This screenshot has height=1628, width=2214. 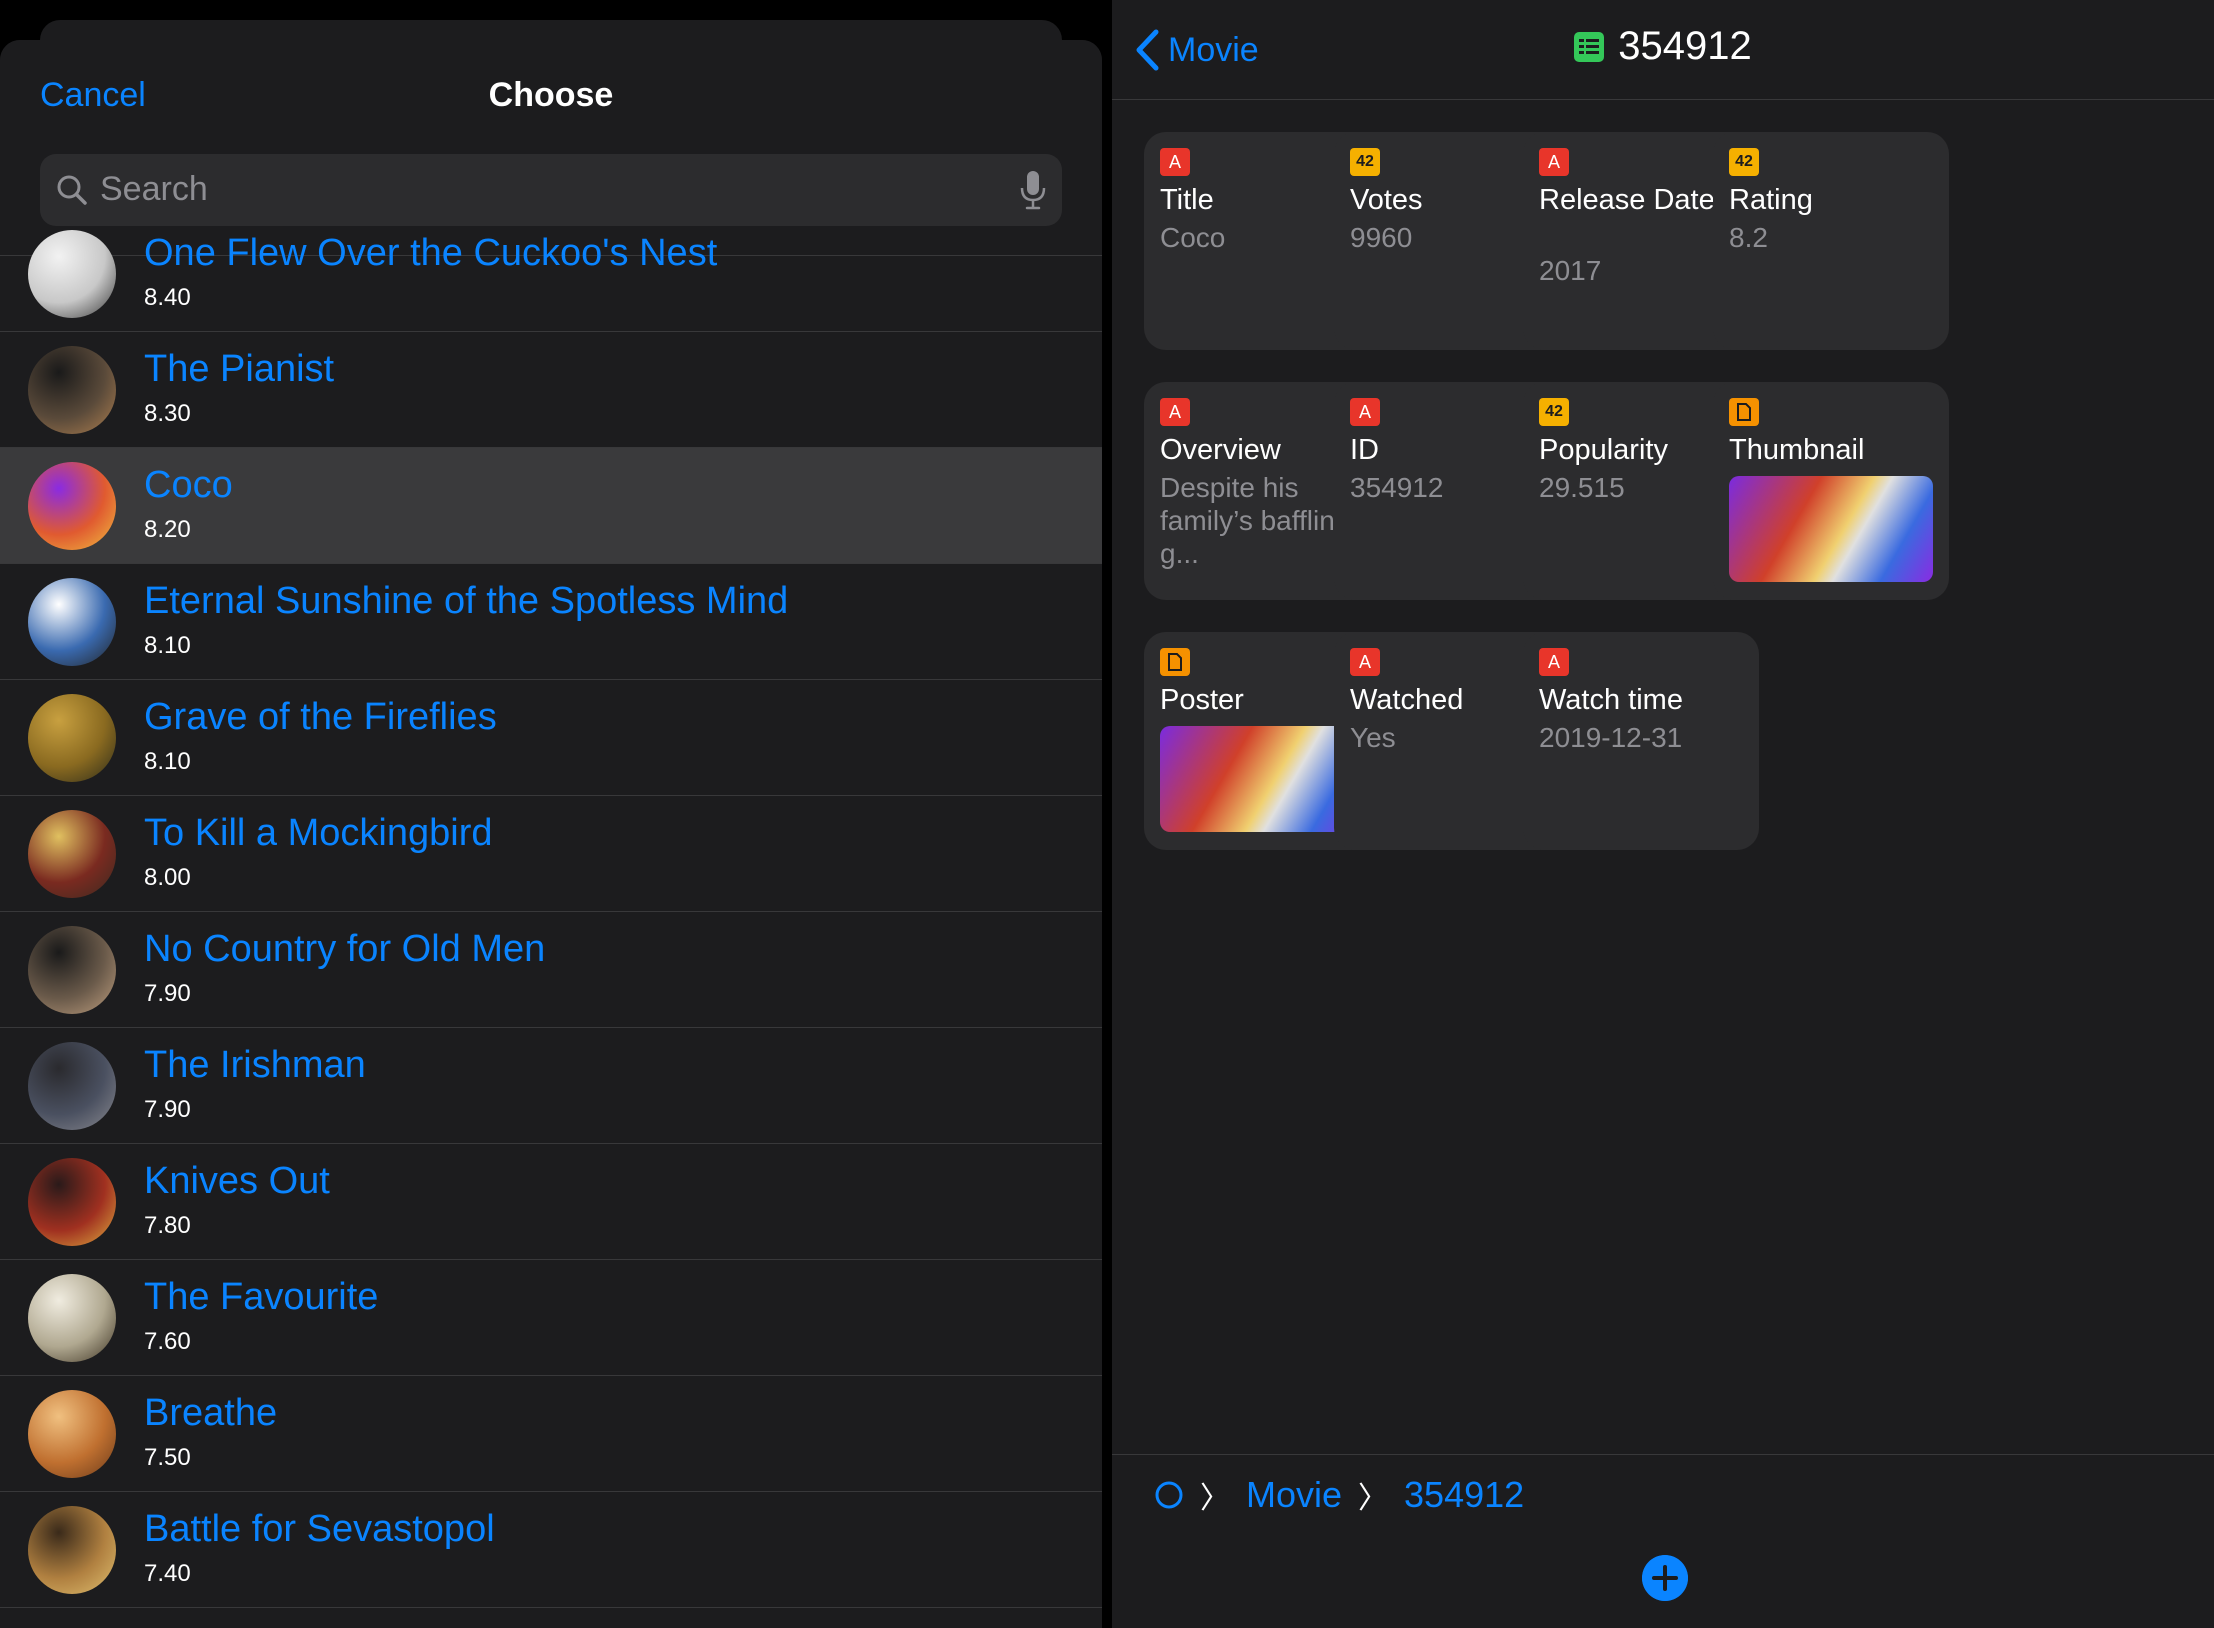 I want to click on field-value: 2019-12-31, so click(x=1611, y=737).